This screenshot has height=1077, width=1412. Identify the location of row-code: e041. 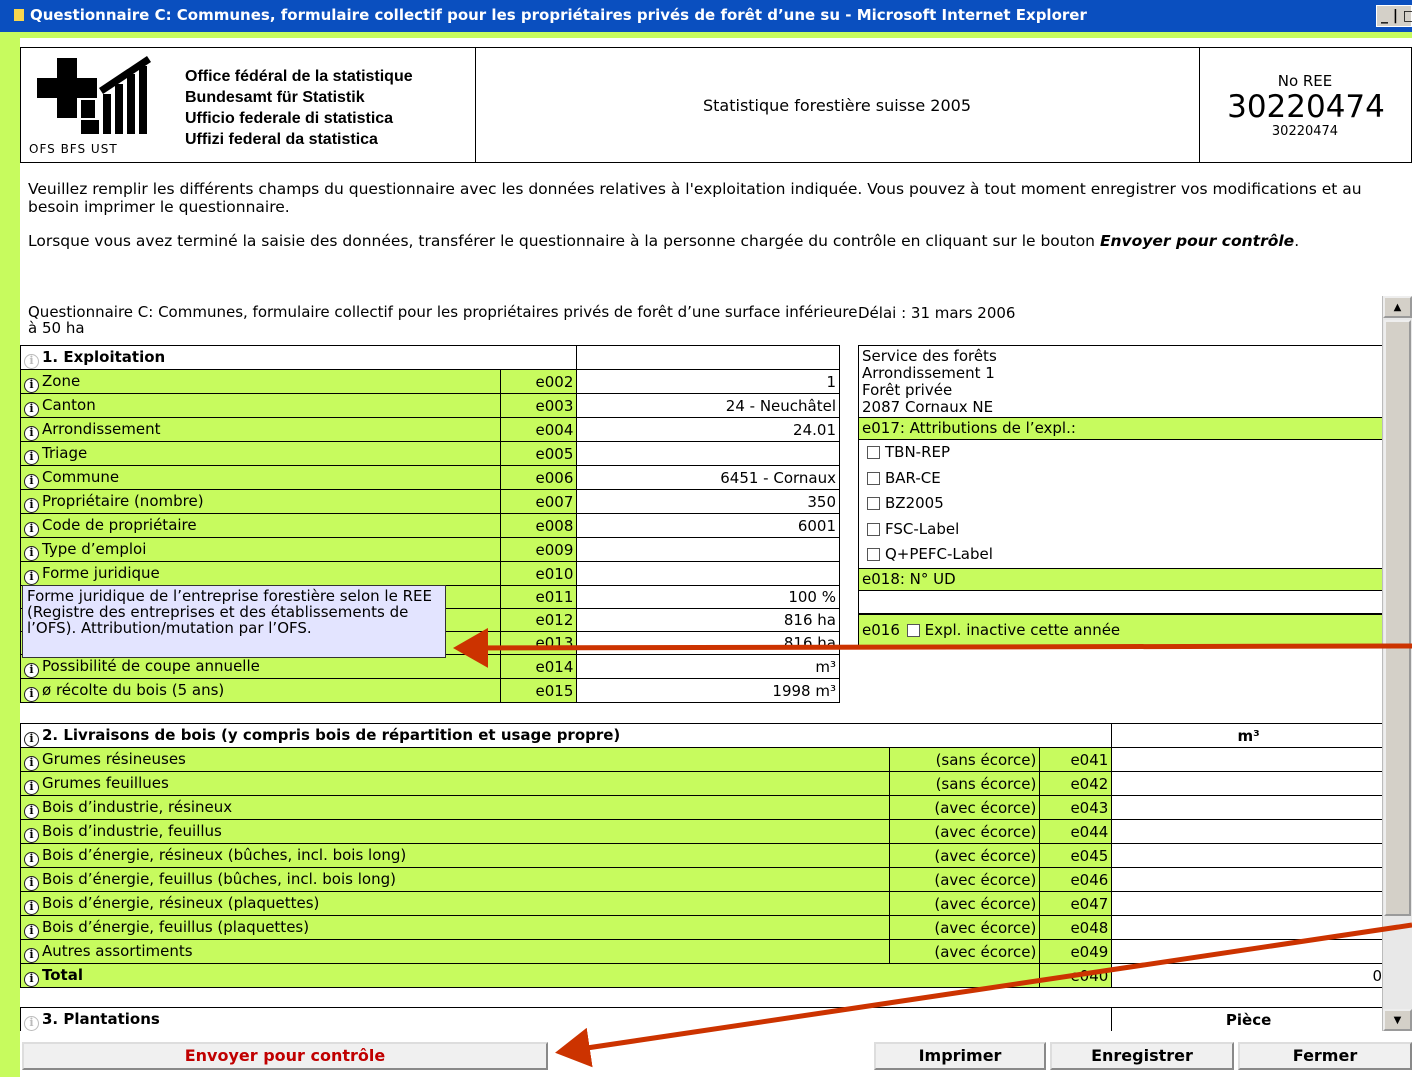
(1076, 759).